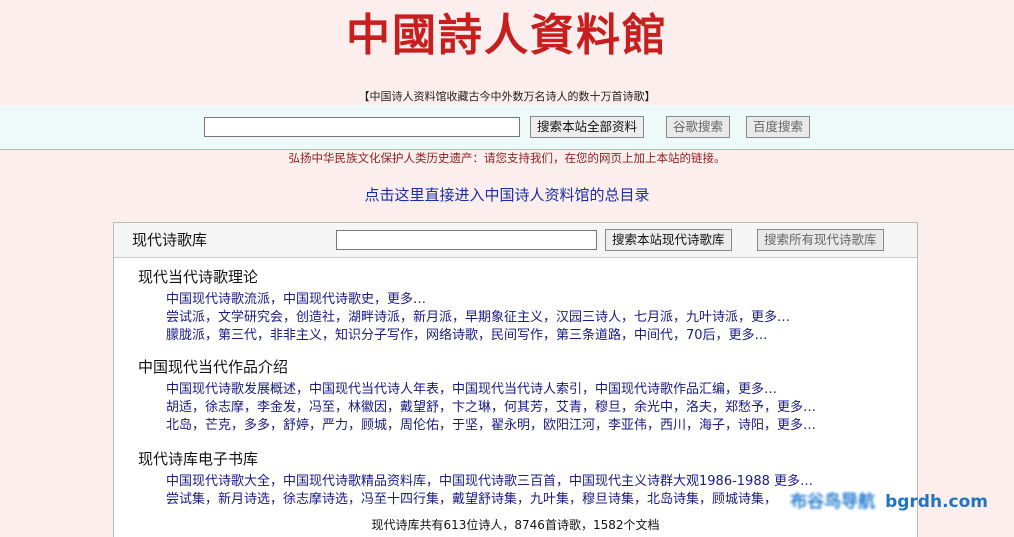 The image size is (1014, 537). I want to click on watermark-blurred-text: 布谷鸟导航, so click(833, 502).